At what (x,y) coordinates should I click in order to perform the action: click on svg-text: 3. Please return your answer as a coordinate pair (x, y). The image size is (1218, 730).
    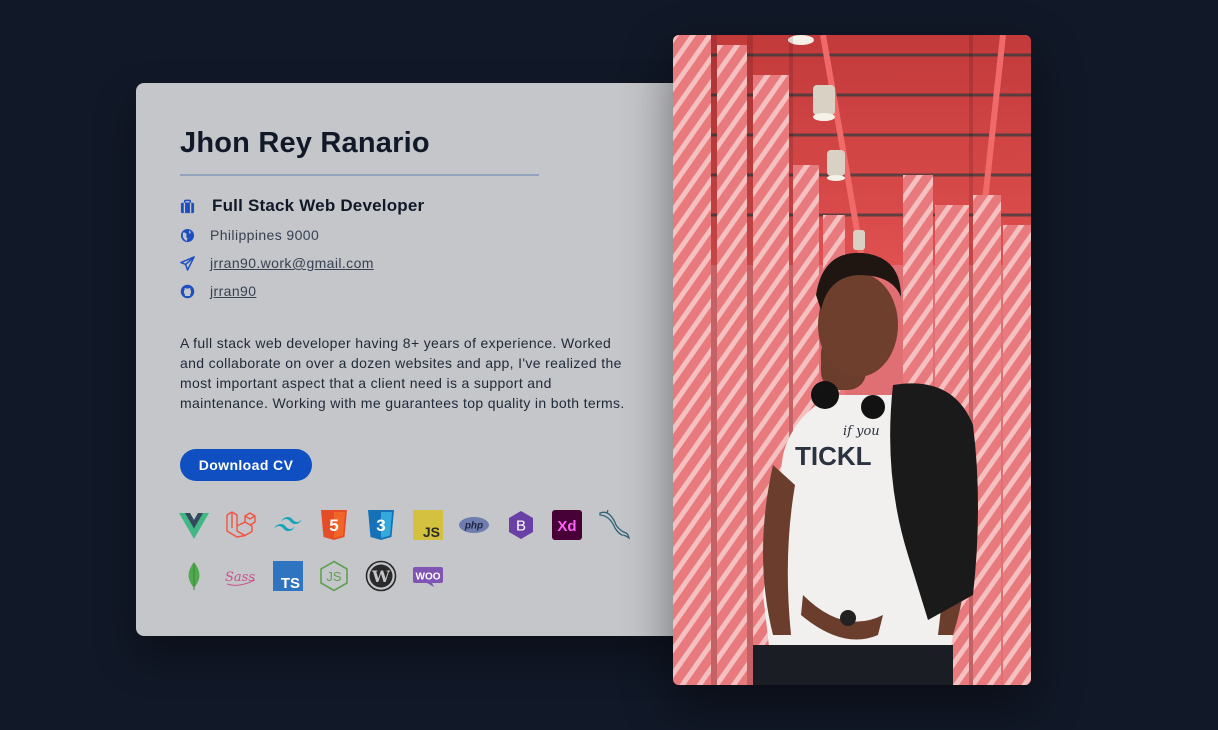
    Looking at the image, I should click on (380, 525).